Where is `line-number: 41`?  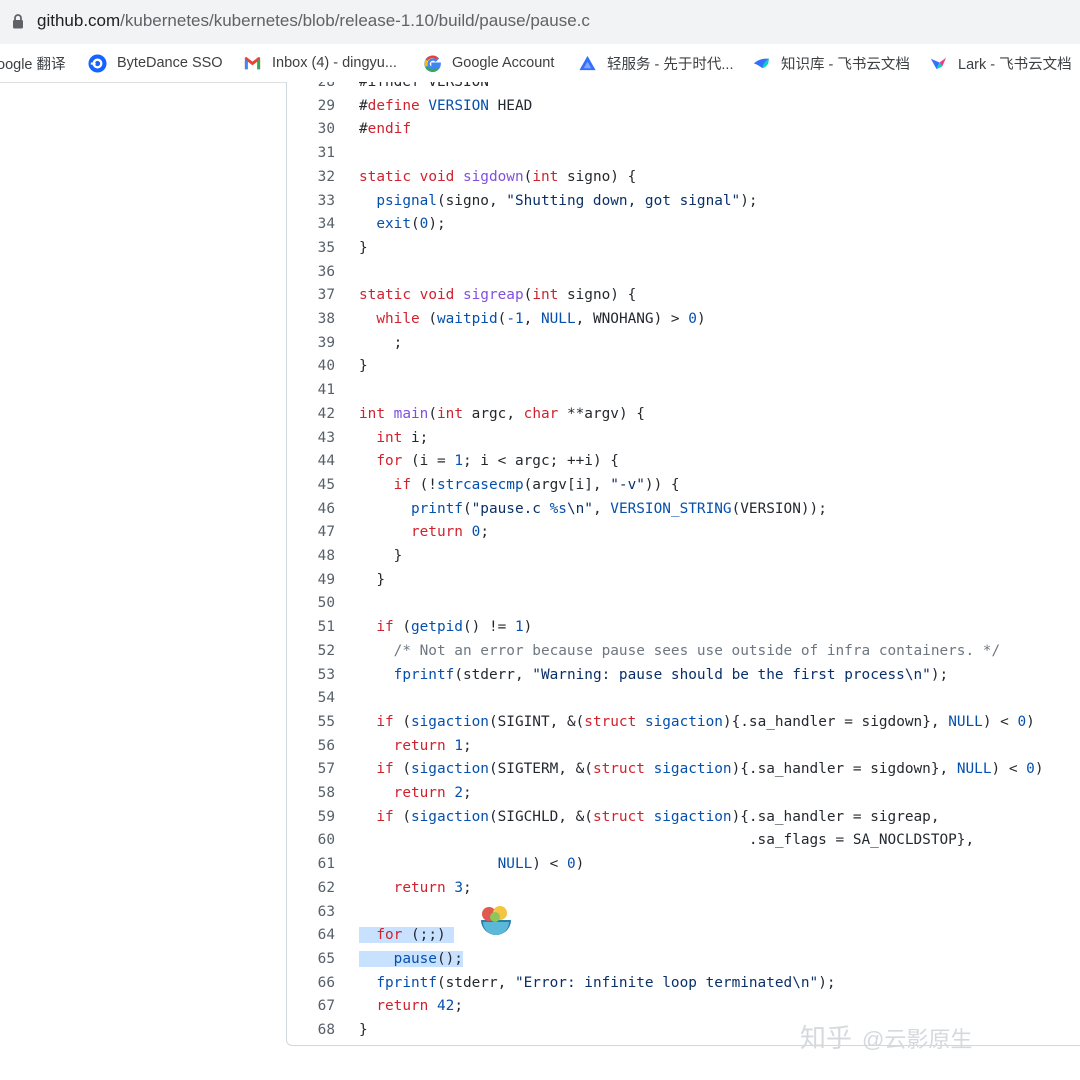
line-number: 41 is located at coordinates (311, 391).